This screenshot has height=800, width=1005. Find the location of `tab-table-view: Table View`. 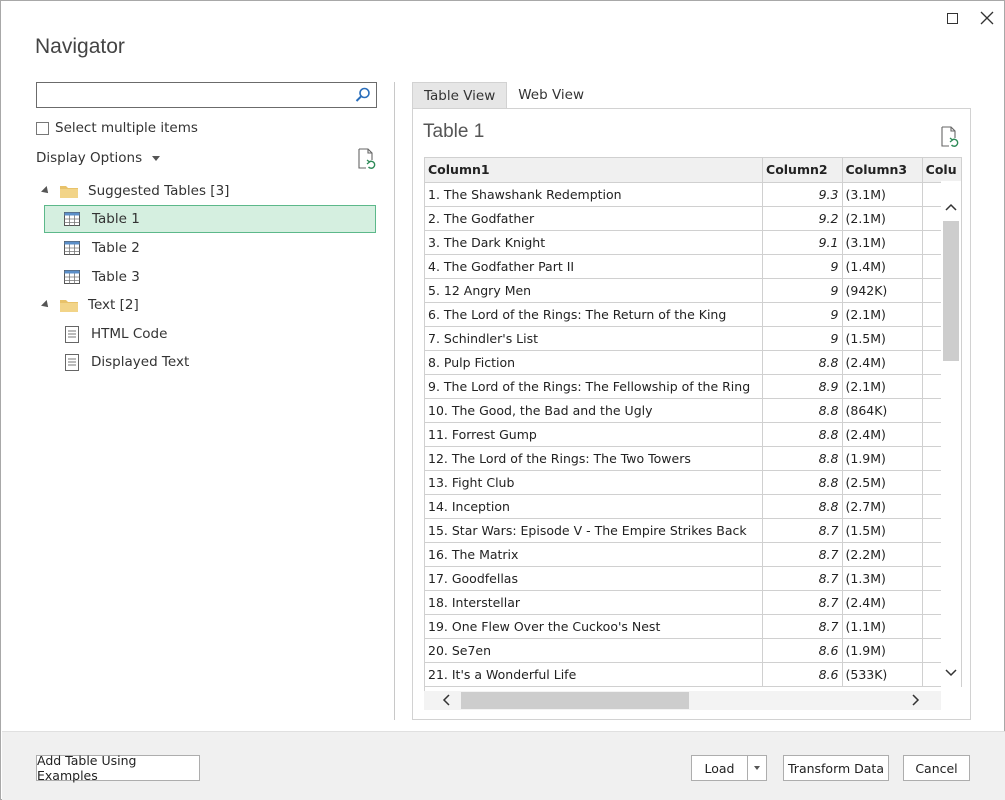

tab-table-view: Table View is located at coordinates (460, 95).